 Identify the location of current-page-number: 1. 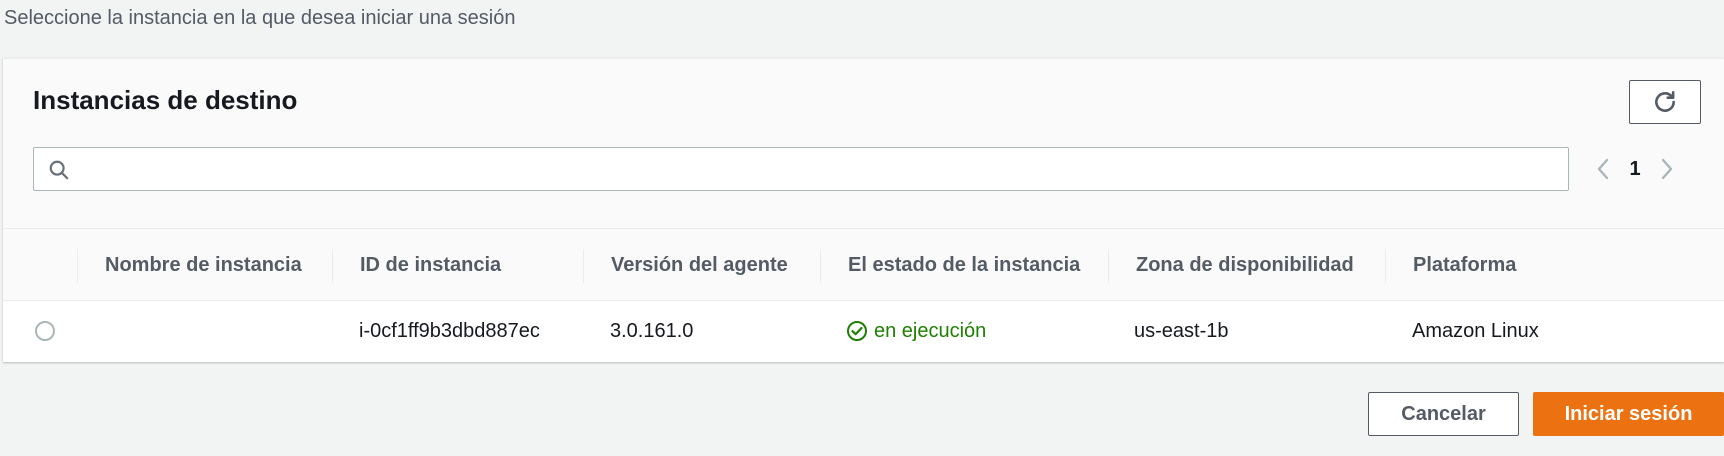
(1635, 169).